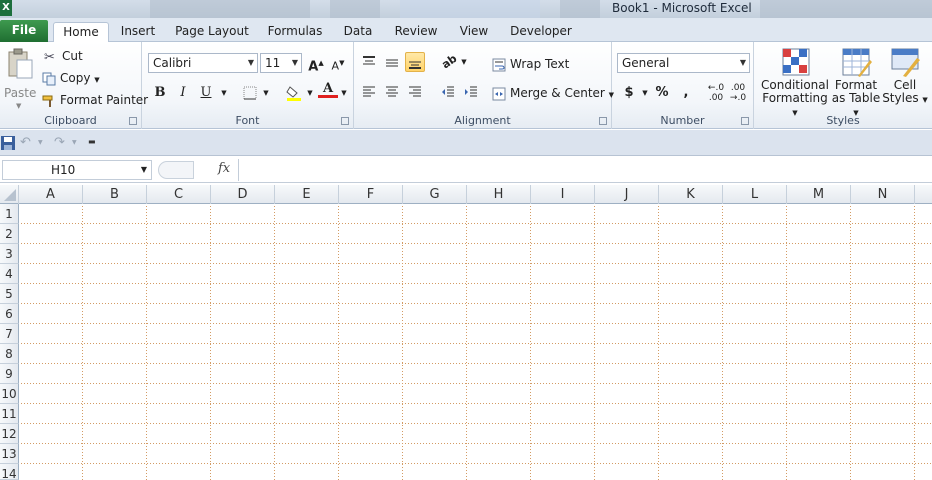 Image resolution: width=932 pixels, height=480 pixels. I want to click on column-header-c: C, so click(179, 194).